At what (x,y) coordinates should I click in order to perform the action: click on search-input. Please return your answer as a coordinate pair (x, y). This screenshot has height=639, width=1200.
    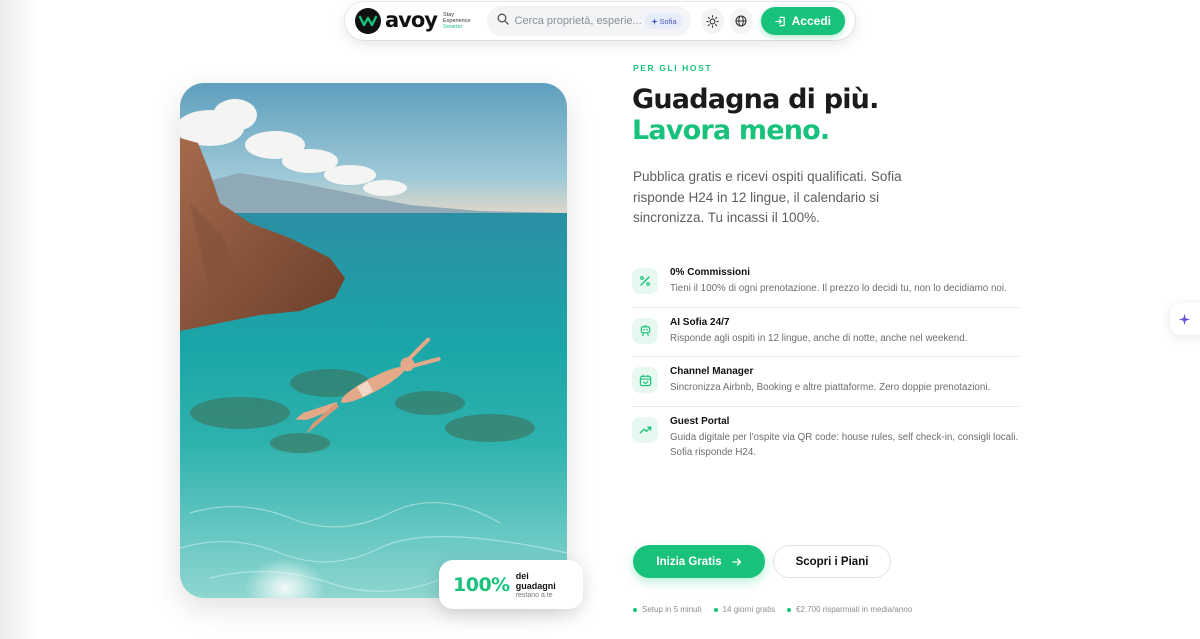
    Looking at the image, I should click on (579, 21).